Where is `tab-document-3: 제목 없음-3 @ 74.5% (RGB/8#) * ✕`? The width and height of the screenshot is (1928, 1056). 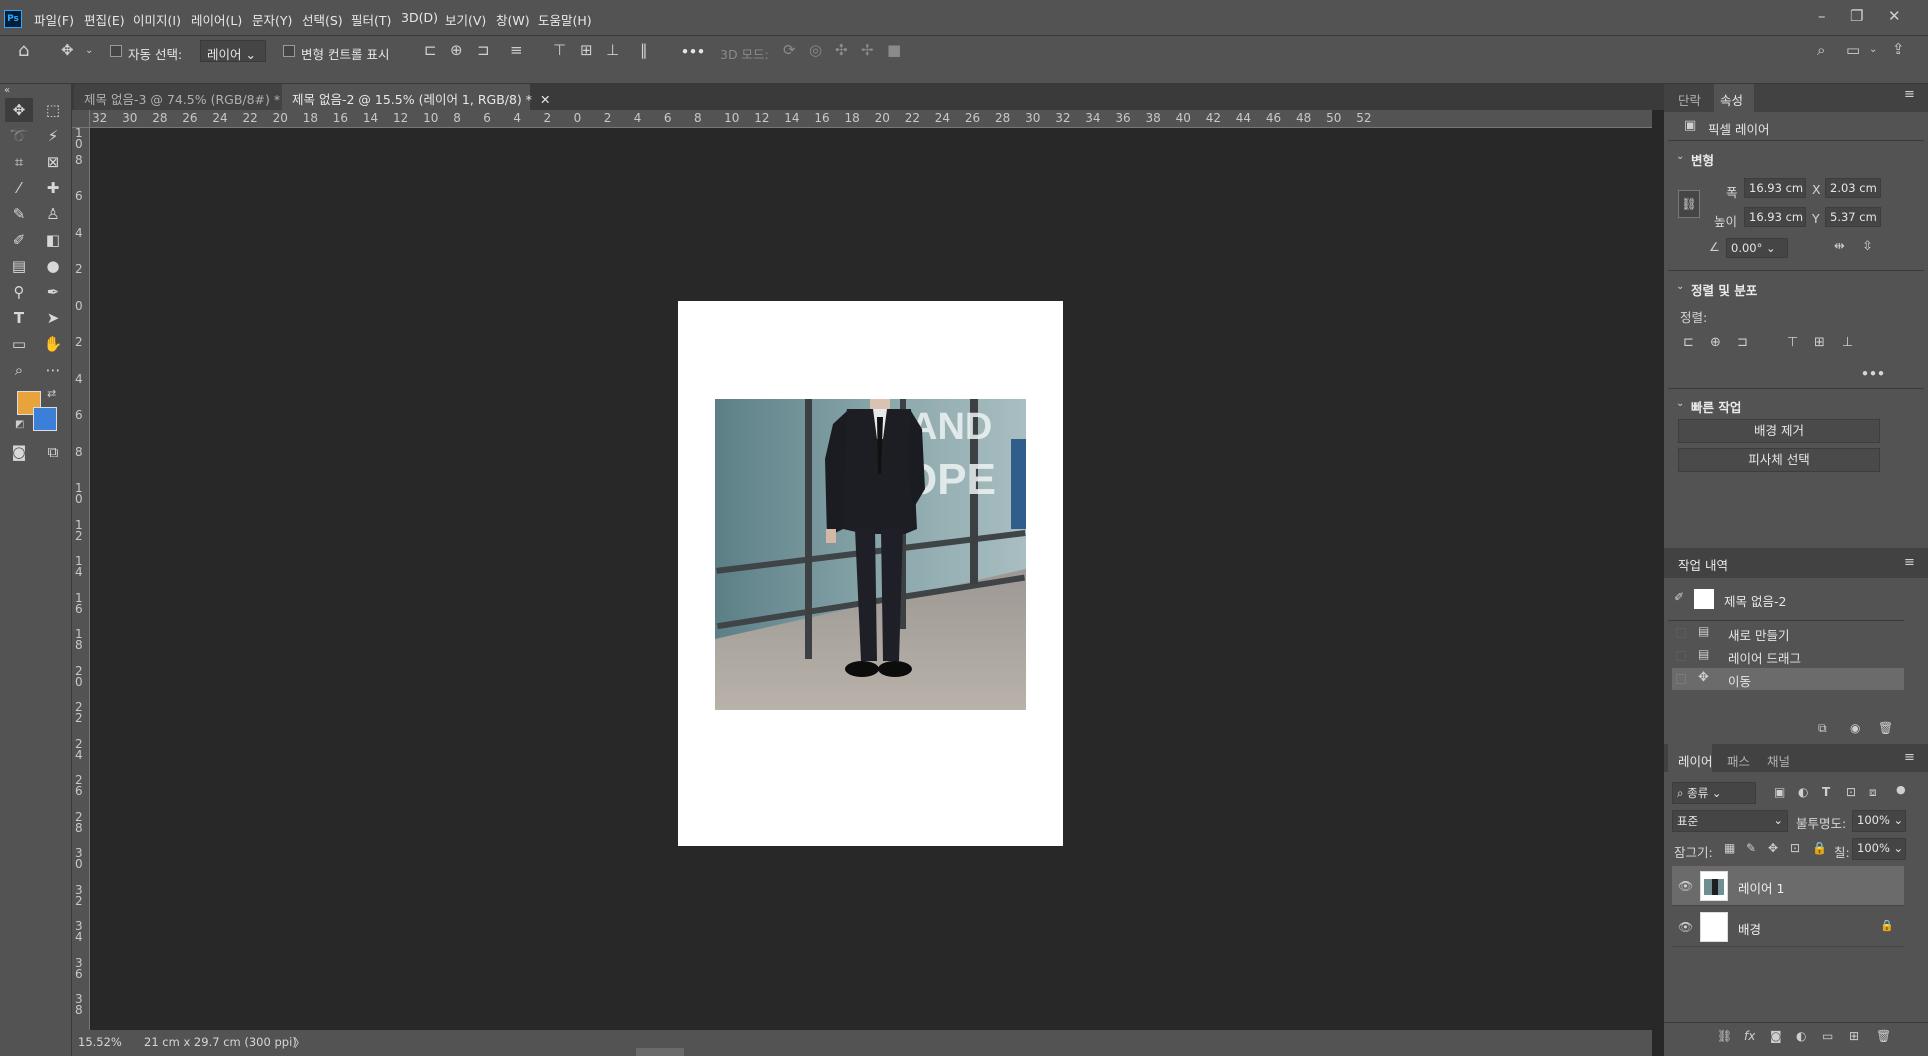 tab-document-3: 제목 없음-3 @ 74.5% (RGB/8#) * ✕ is located at coordinates (186, 97).